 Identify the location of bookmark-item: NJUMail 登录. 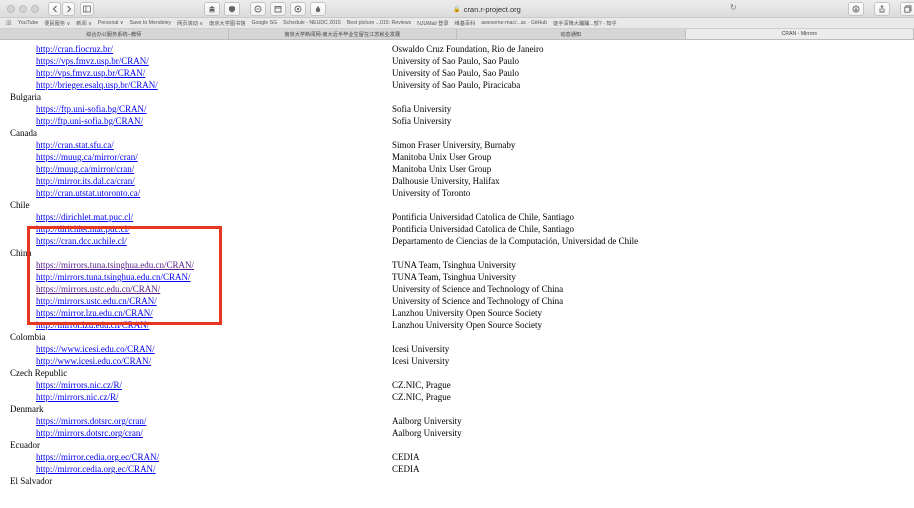
(432, 23).